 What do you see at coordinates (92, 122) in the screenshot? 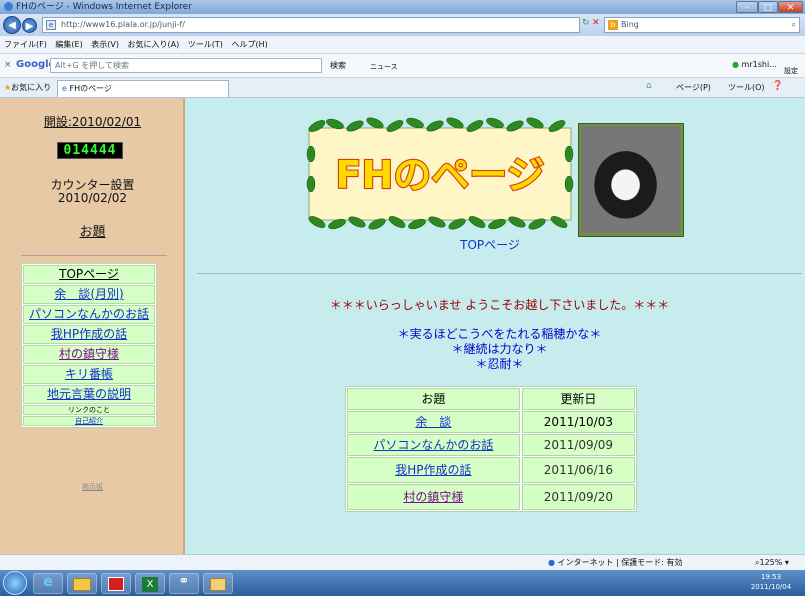
I see `site-opened-date: 開設:2010/02/01` at bounding box center [92, 122].